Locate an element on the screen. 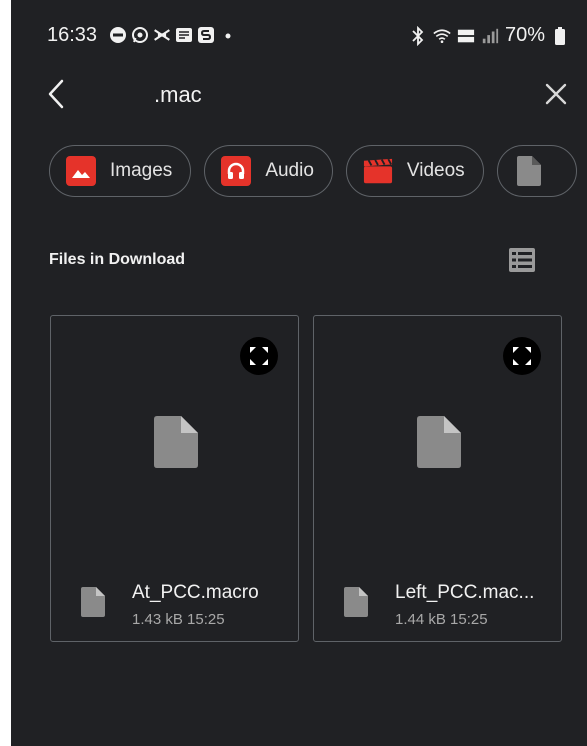 The height and width of the screenshot is (746, 587). halifax-icon is located at coordinates (162, 35).